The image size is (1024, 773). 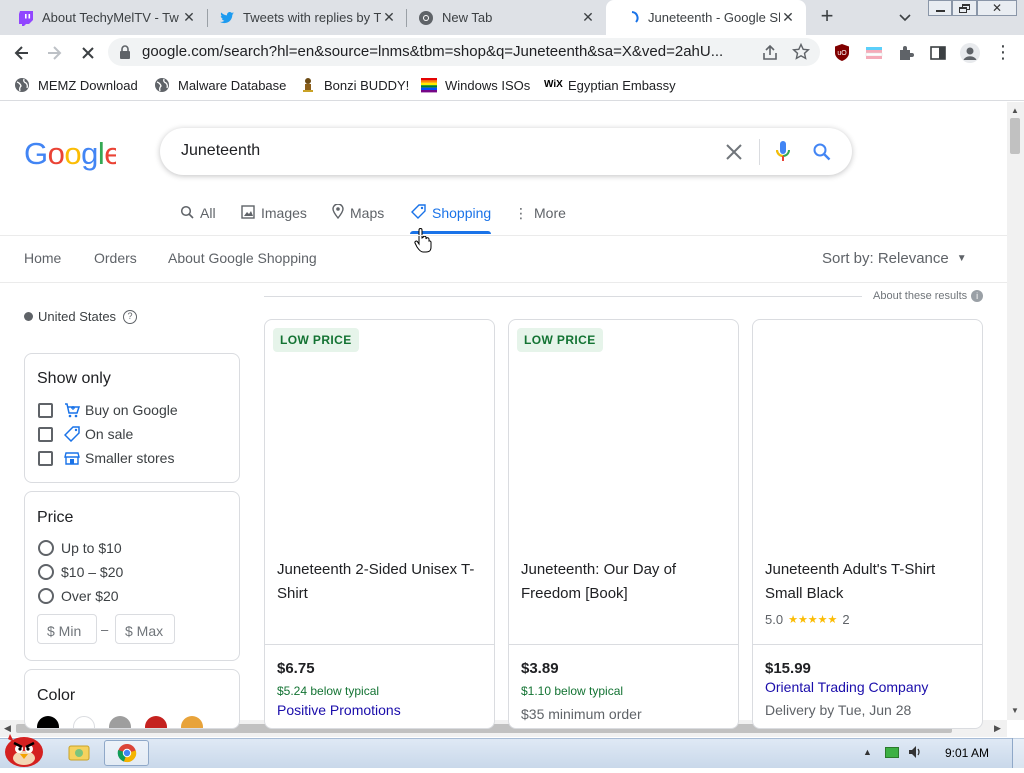 I want to click on bookmark-memz: MEMZ Download, so click(x=76, y=85).